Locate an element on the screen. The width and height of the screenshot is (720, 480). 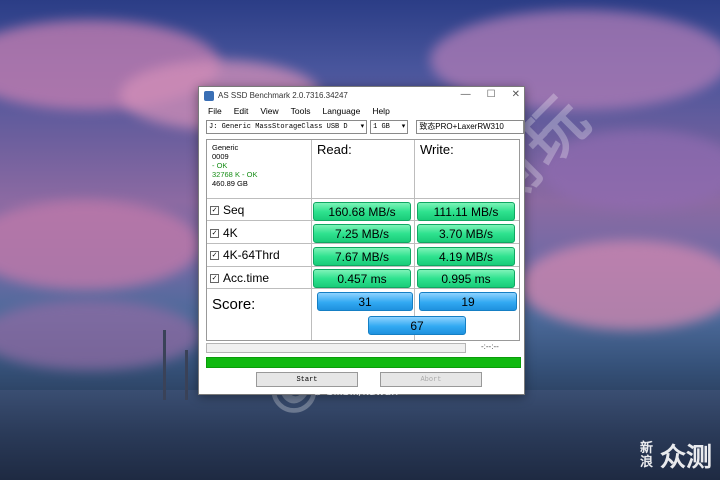
read-column-header: Read: is located at coordinates (334, 149).